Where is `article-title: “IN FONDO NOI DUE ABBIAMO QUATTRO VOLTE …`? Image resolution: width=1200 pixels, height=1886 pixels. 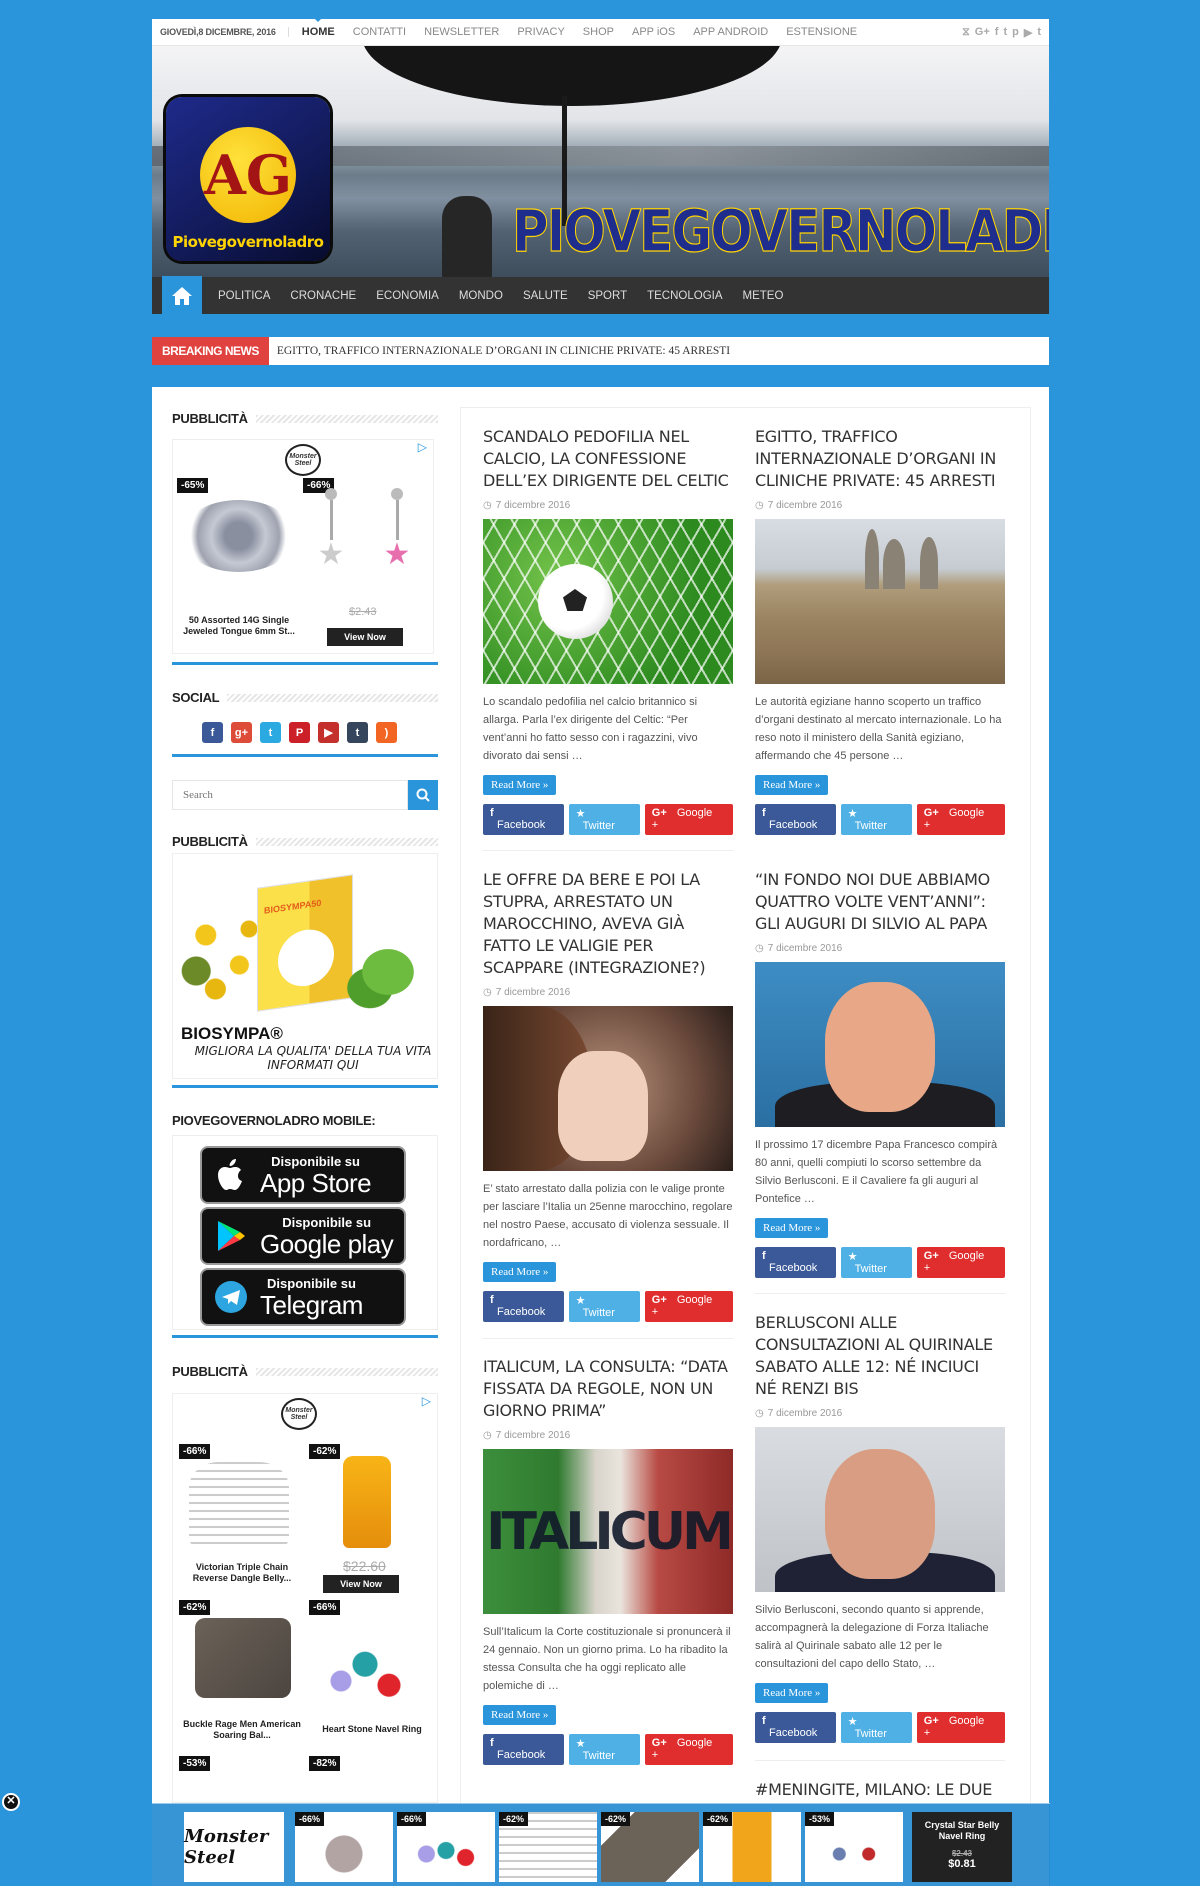
article-title: “IN FONDO NOI DUE ABBIAMO QUATTRO VOLTE … is located at coordinates (880, 902).